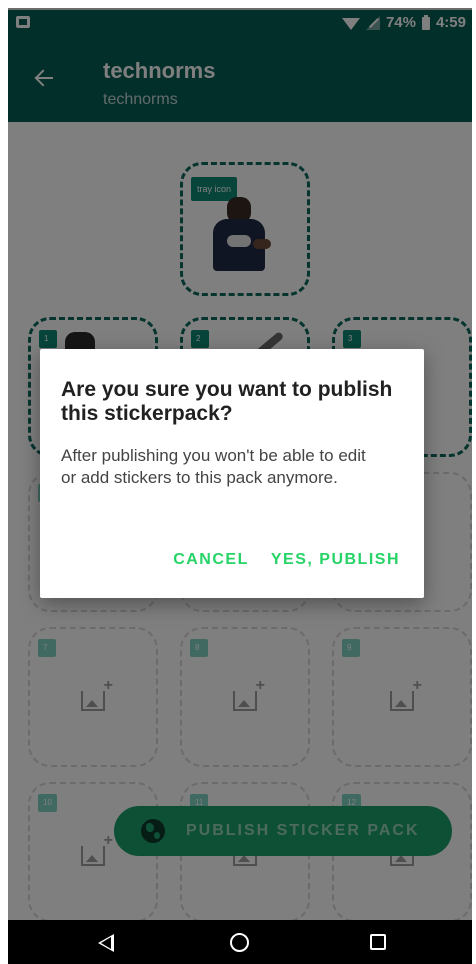 The width and height of the screenshot is (476, 964). Describe the element at coordinates (378, 942) in the screenshot. I see `nav-recents-icon` at that location.